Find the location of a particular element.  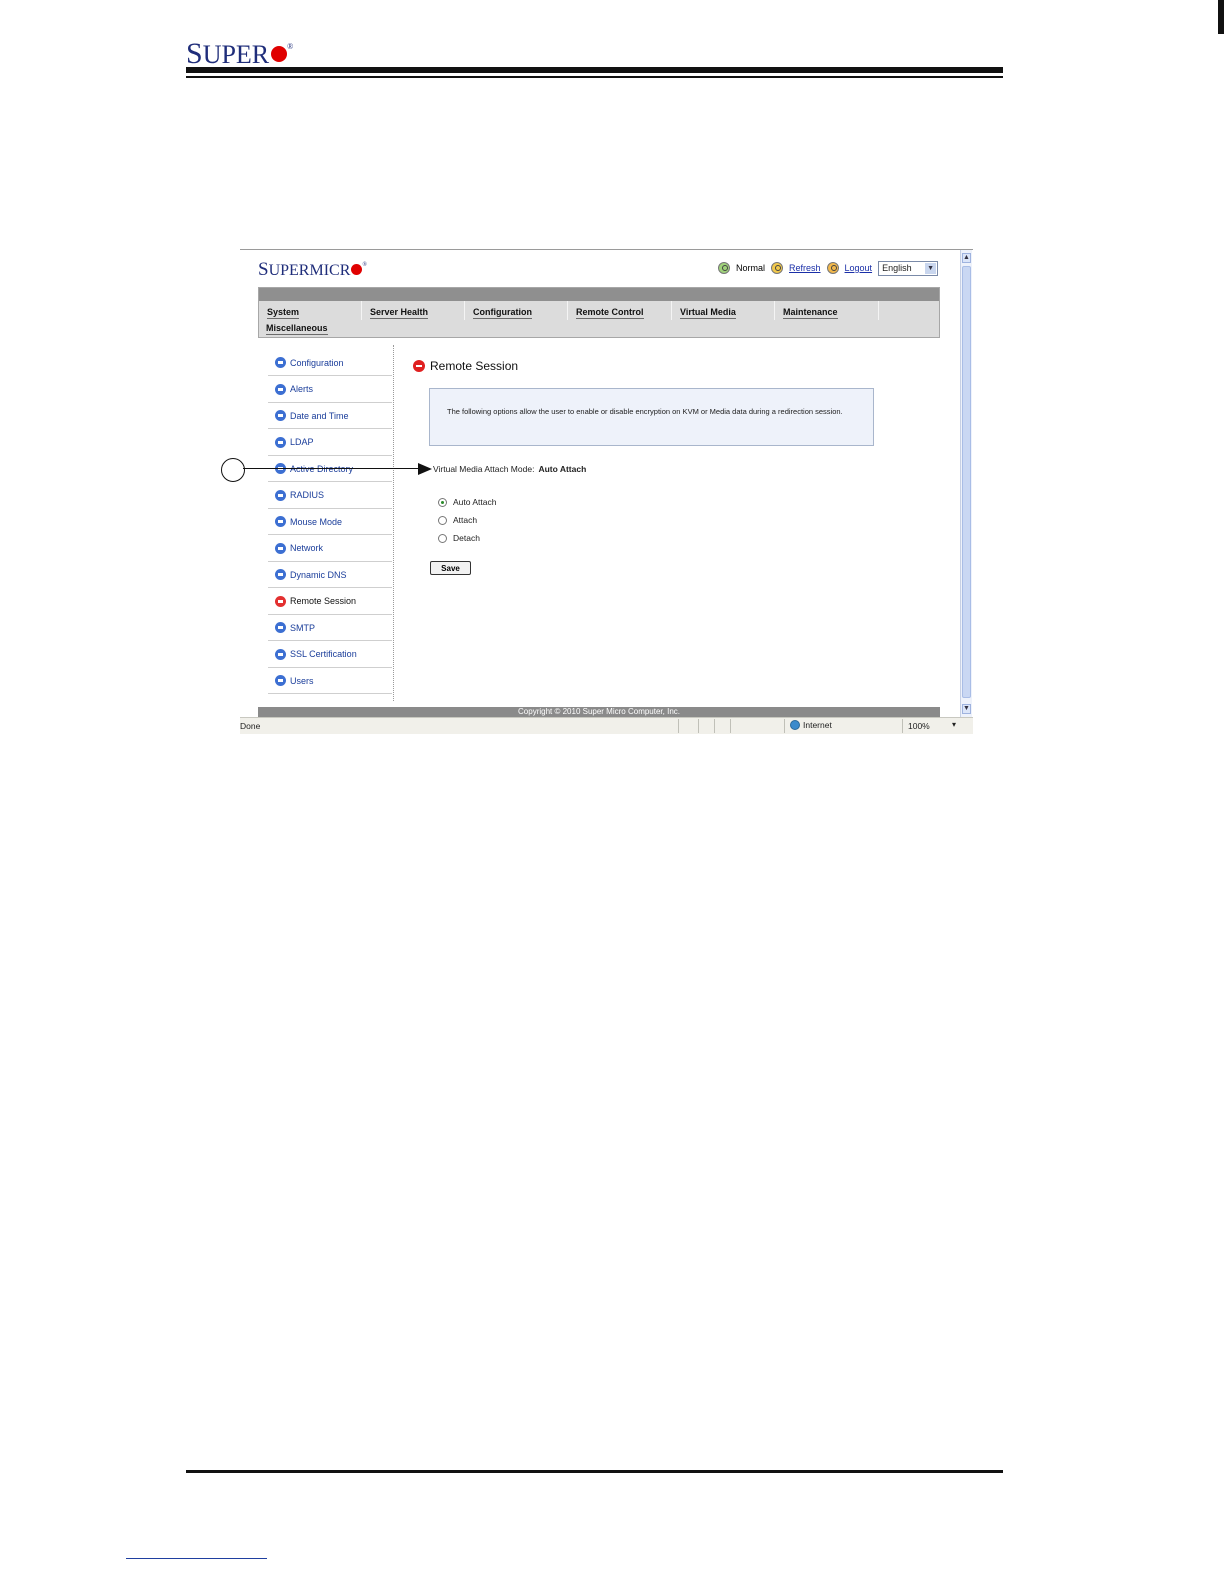

sidebar-item-mouse-mode: Mouse Mode is located at coordinates (330, 522).